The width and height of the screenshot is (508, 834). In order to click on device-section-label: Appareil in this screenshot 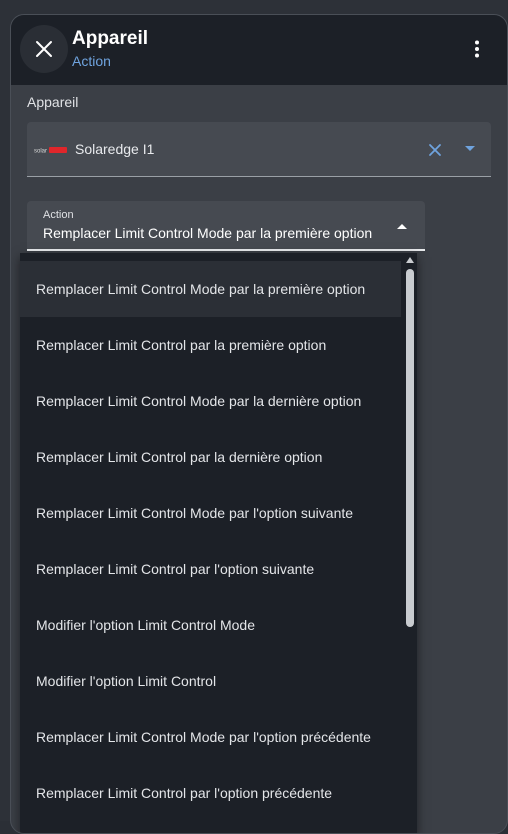, I will do `click(53, 102)`.